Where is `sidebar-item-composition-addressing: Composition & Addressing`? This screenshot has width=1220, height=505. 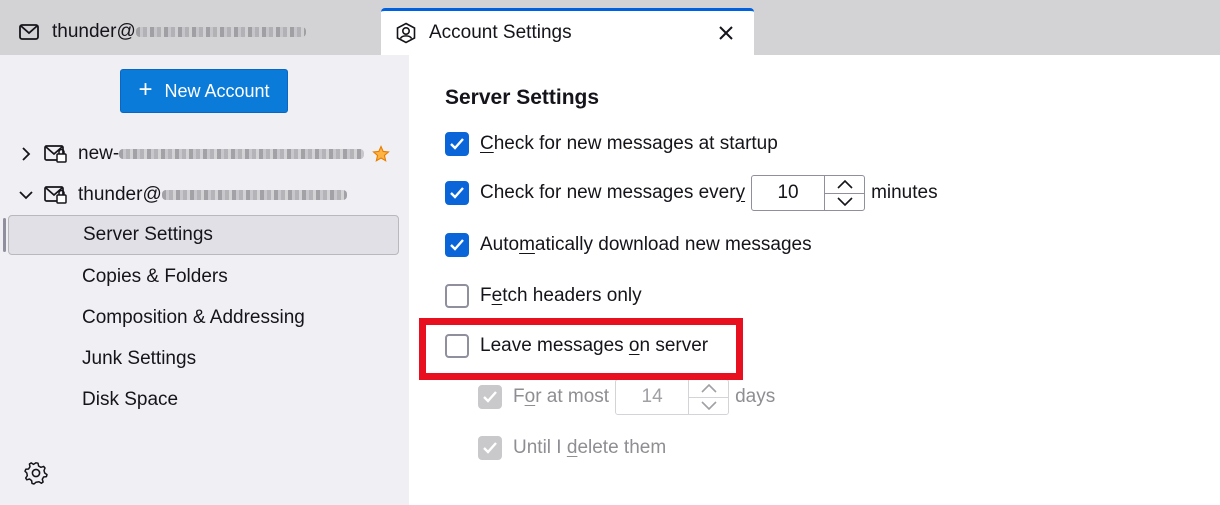
sidebar-item-composition-addressing: Composition & Addressing is located at coordinates (203, 318).